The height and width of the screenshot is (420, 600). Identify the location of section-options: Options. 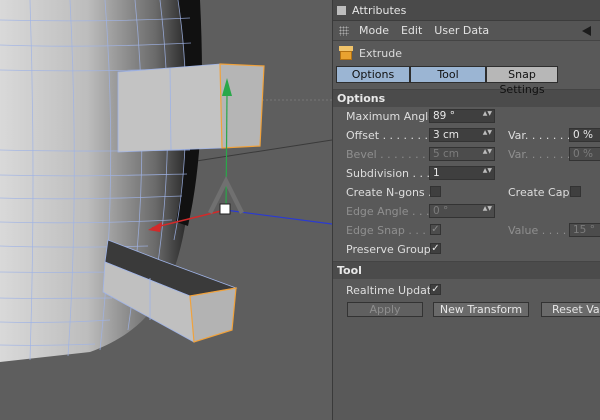
(466, 98).